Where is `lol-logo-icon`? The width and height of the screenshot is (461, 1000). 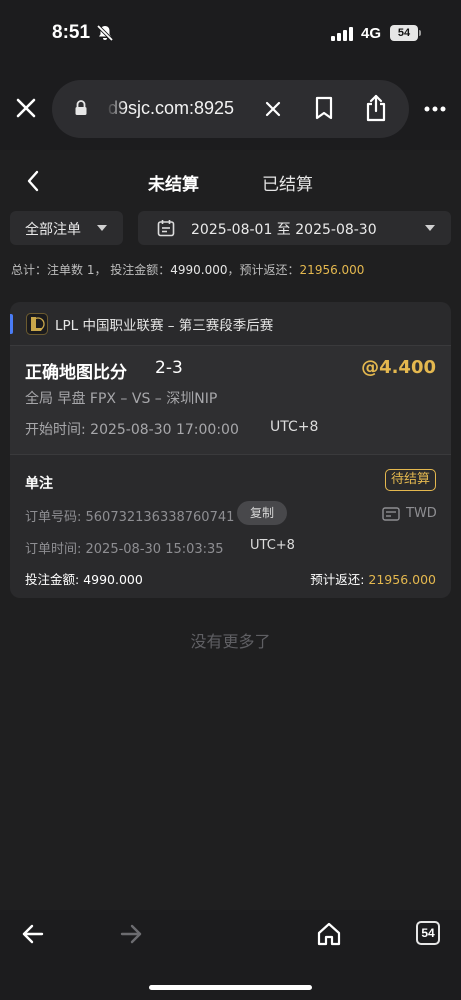 lol-logo-icon is located at coordinates (37, 324).